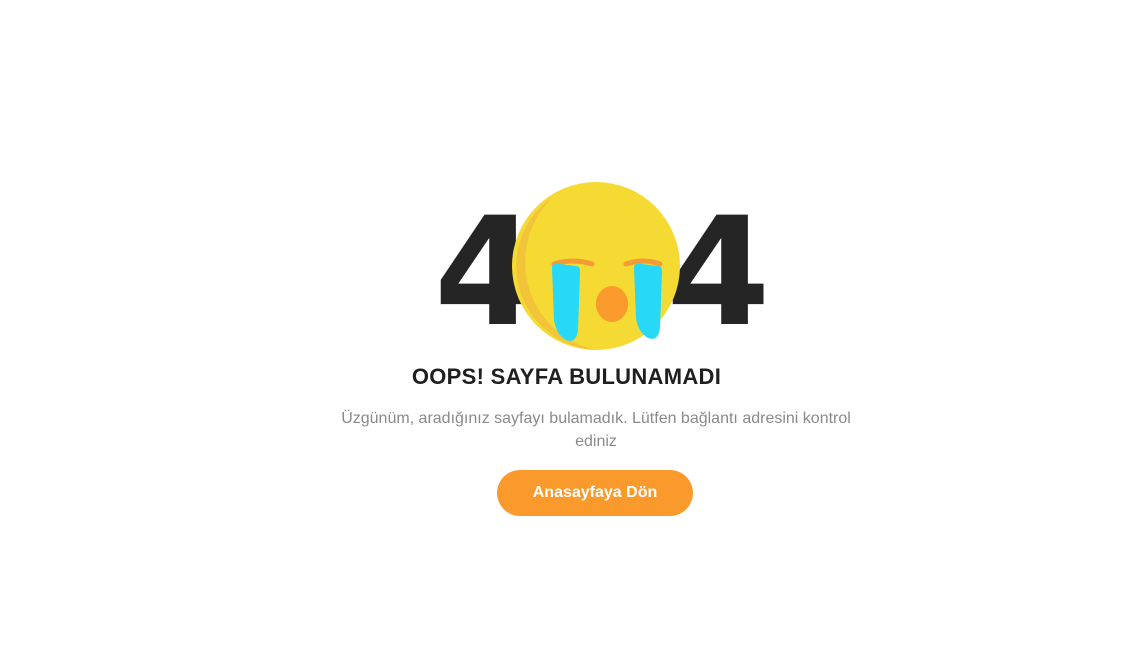 This screenshot has height=655, width=1133. Describe the element at coordinates (596, 266) in the screenshot. I see `crying-face-icon` at that location.